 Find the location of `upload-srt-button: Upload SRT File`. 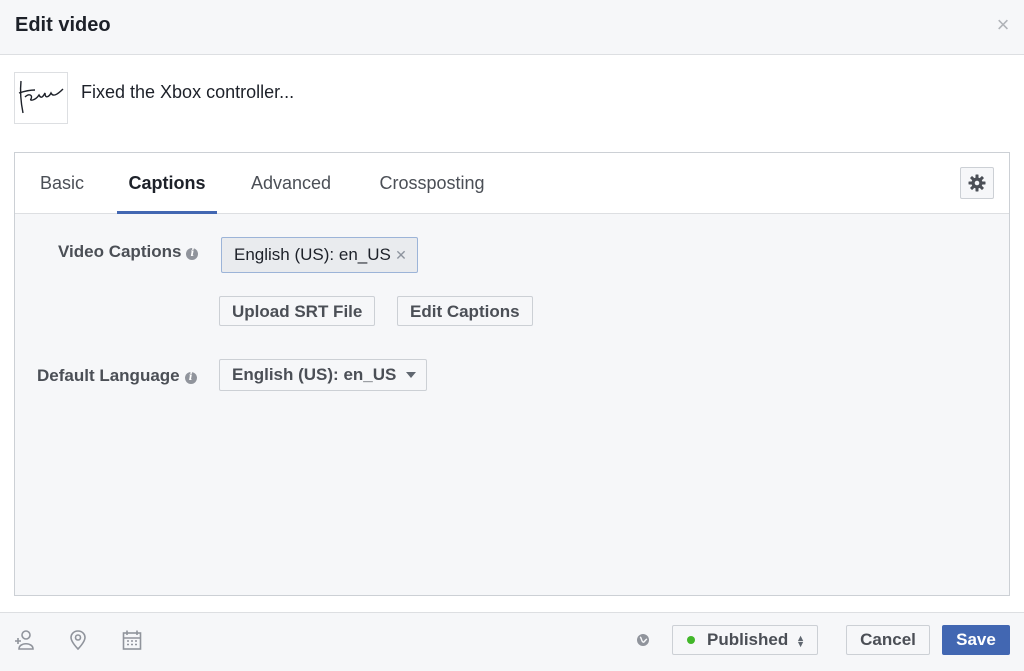

upload-srt-button: Upload SRT File is located at coordinates (297, 311).